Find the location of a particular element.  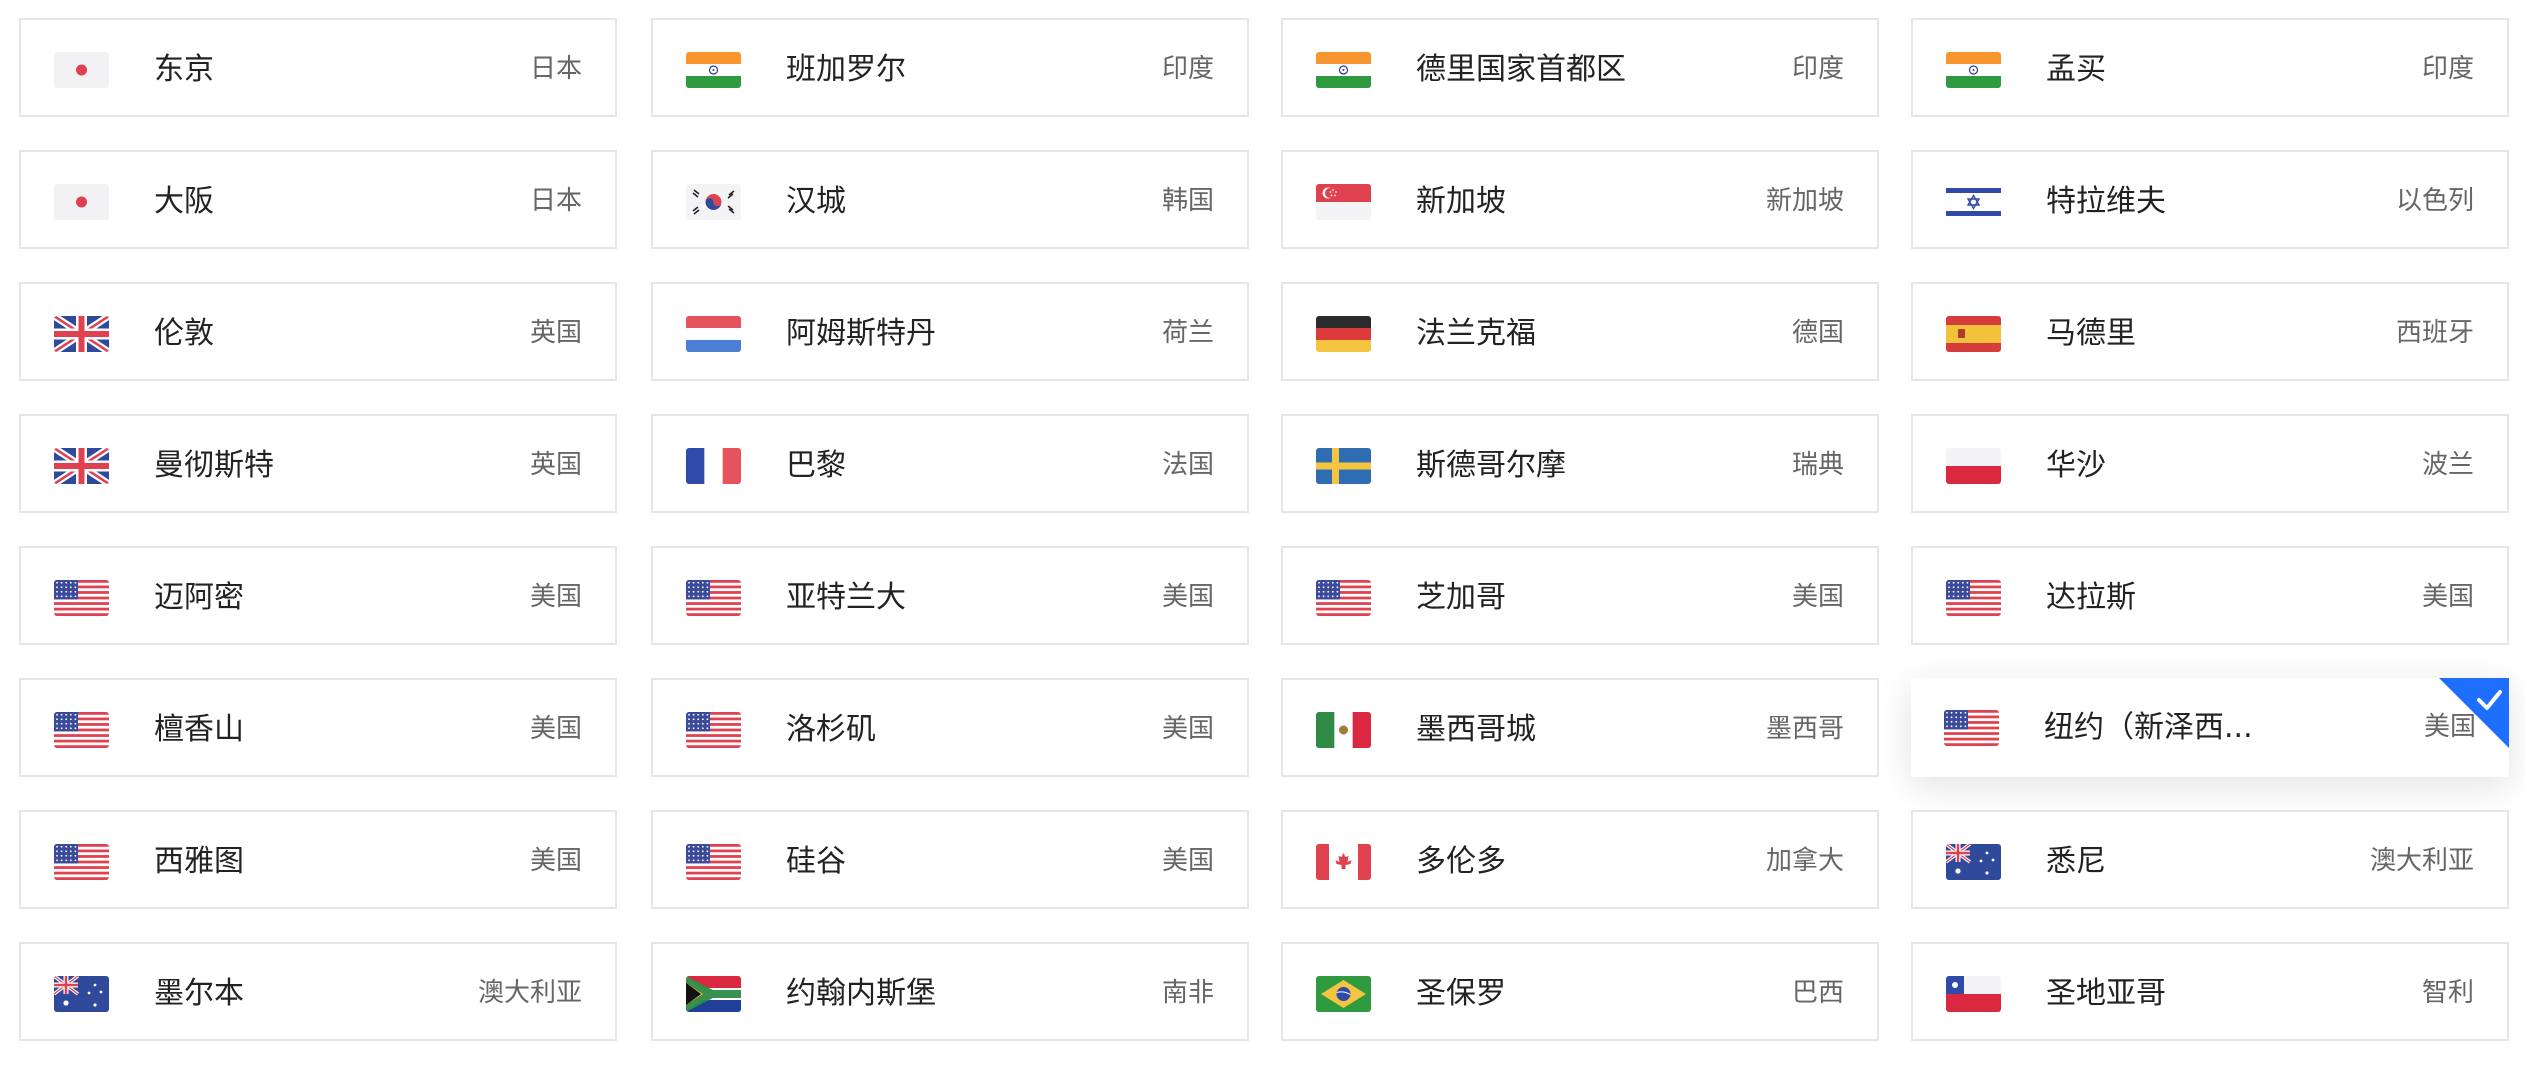

country-name: 法国 is located at coordinates (1187, 465).